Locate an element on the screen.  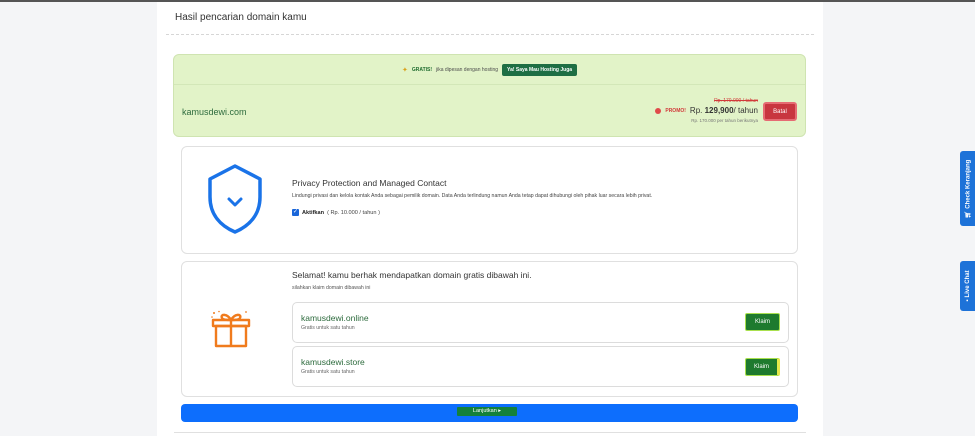
continue-label: Lanjutkan ▸ is located at coordinates (487, 411).